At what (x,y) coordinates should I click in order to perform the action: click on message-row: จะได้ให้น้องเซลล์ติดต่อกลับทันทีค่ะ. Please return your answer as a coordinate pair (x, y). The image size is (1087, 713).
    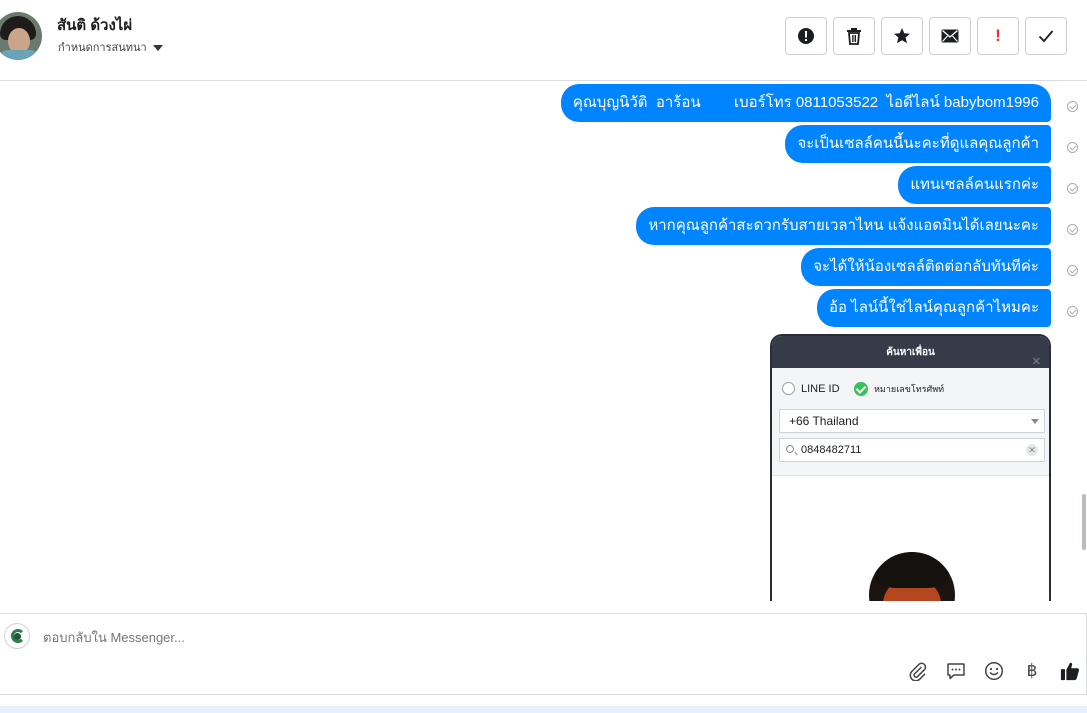
    Looking at the image, I should click on (939, 267).